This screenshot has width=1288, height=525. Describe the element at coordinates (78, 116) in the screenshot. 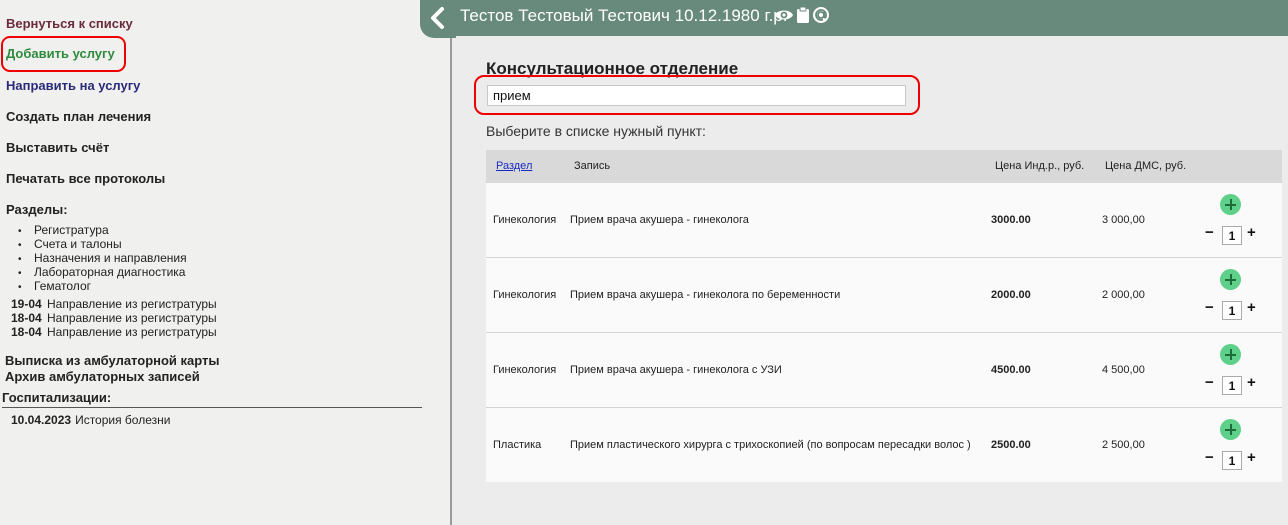

I see `create-plan-link: Создать план лечения` at that location.